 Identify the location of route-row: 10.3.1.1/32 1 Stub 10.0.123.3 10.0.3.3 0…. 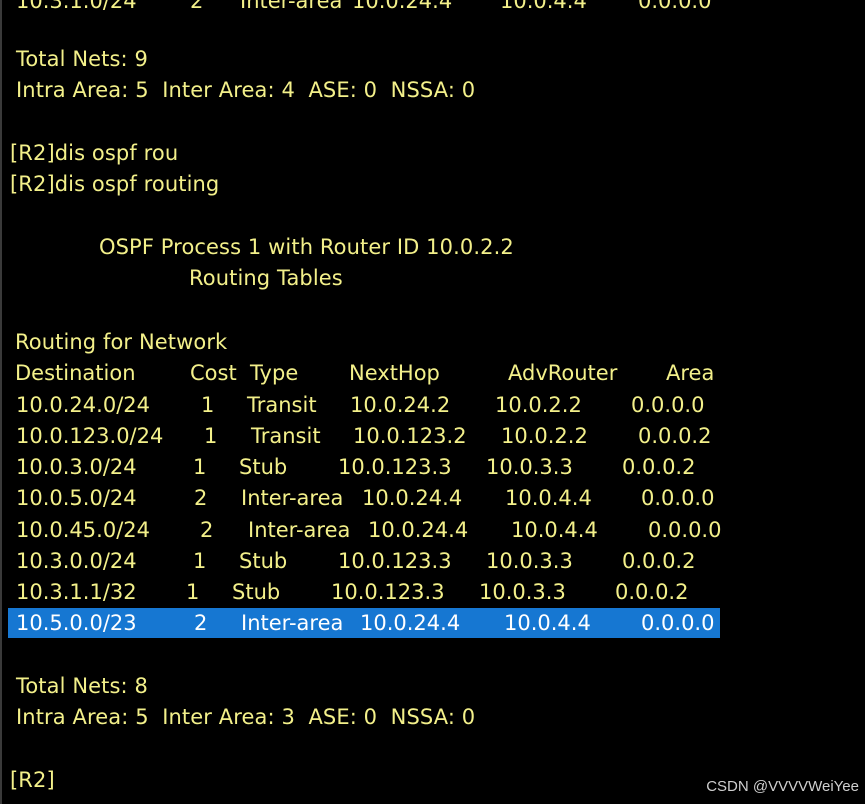
(364, 592).